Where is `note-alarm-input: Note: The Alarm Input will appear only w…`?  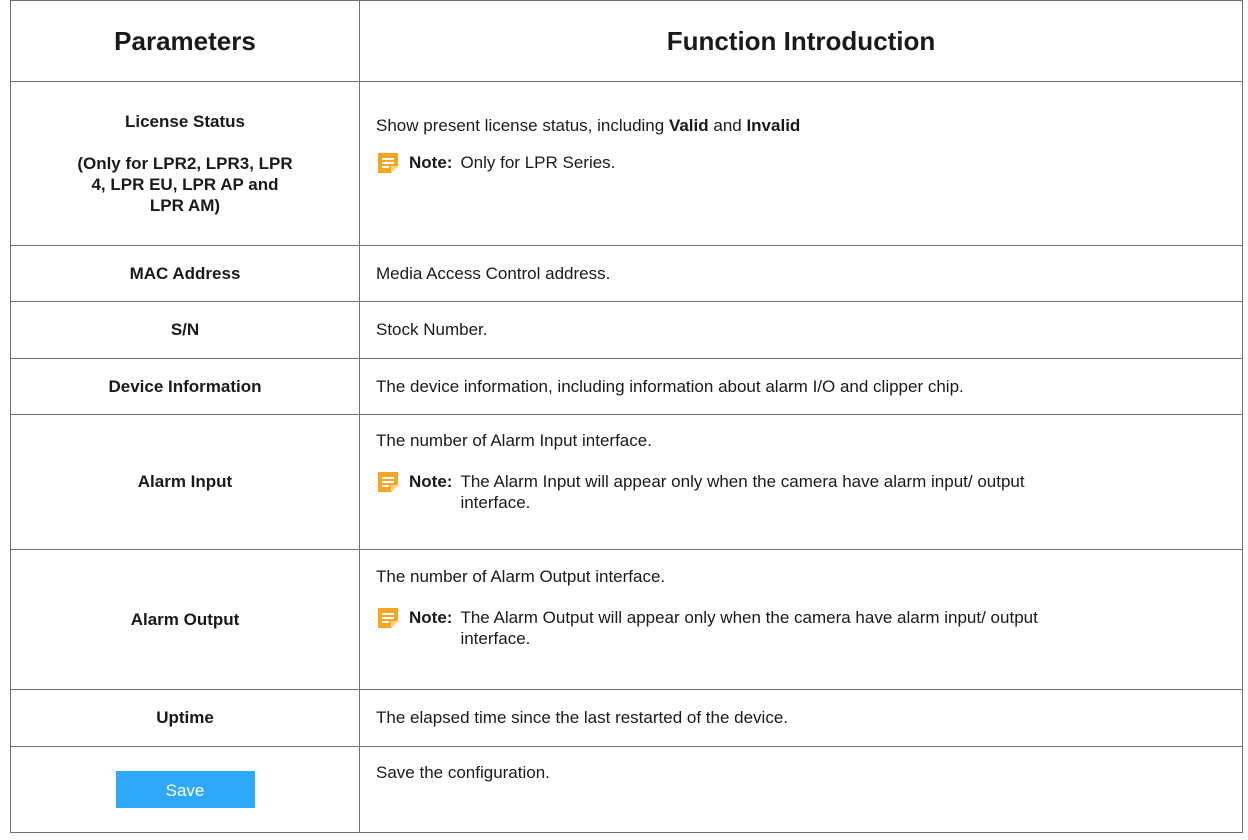 note-alarm-input: Note: The Alarm Input will appear only w… is located at coordinates (801, 492).